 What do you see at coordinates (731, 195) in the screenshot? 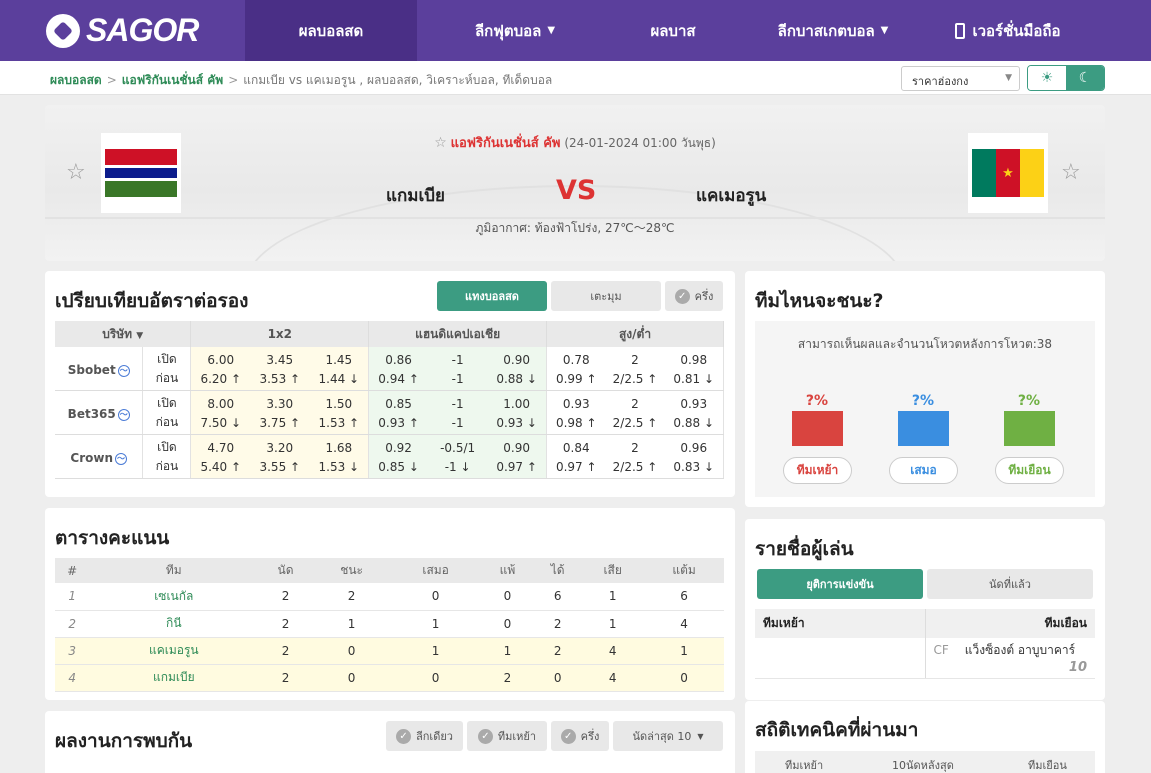
I see `away-team-name: แคเมอรูน` at bounding box center [731, 195].